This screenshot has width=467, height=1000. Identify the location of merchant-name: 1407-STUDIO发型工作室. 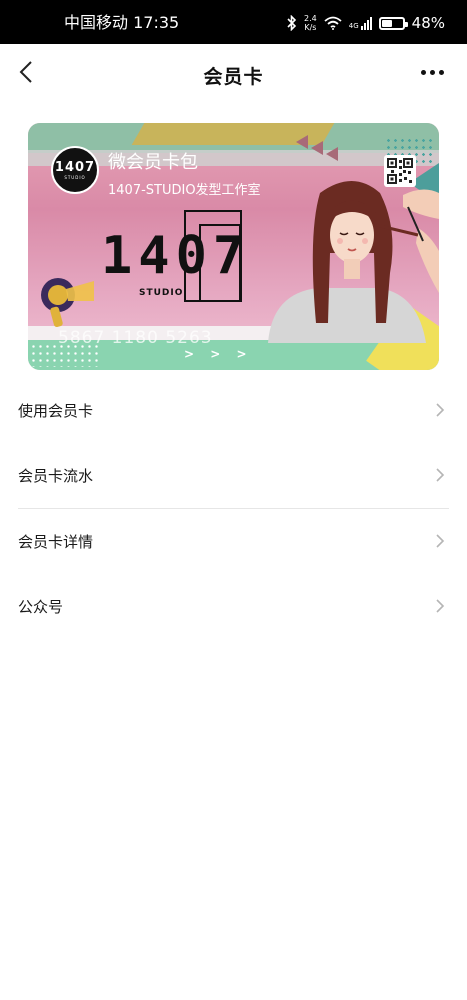
(184, 190).